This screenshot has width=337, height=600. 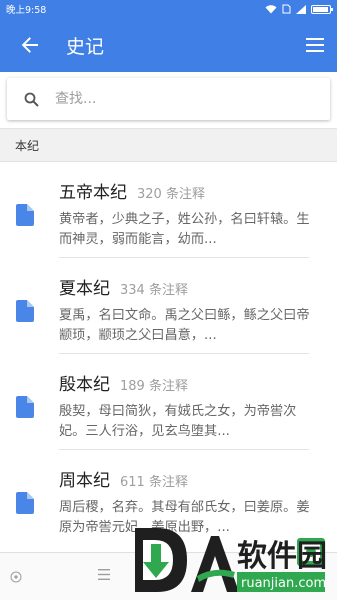 I want to click on status-icons, so click(x=299, y=9).